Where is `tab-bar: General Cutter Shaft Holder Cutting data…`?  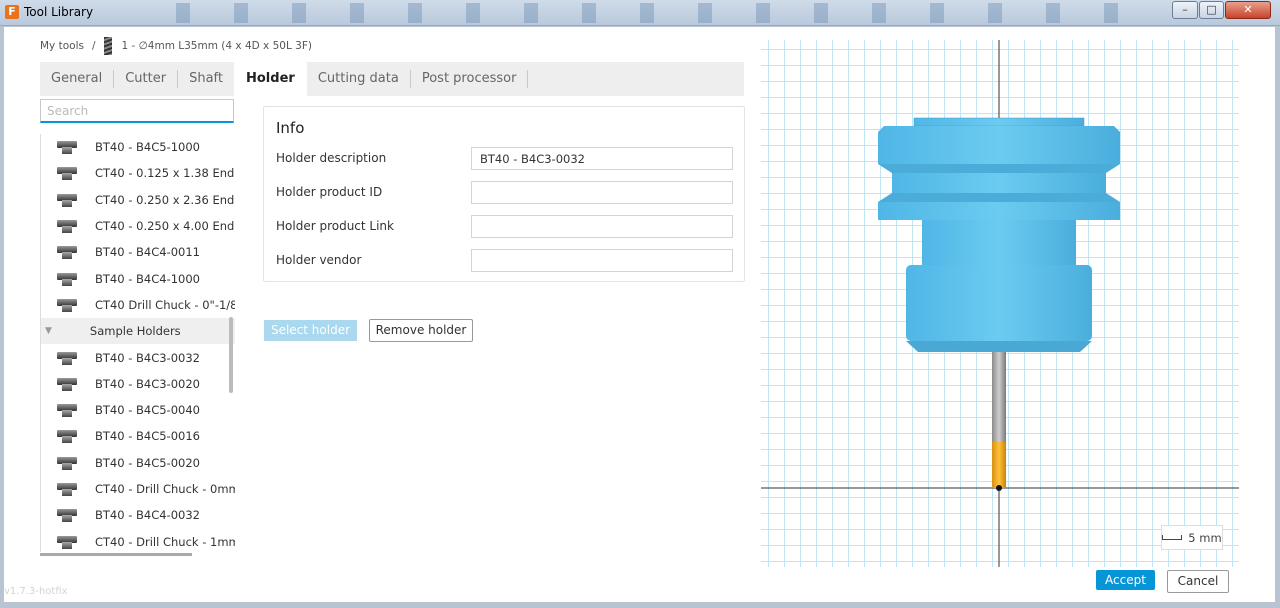 tab-bar: General Cutter Shaft Holder Cutting data… is located at coordinates (392, 79).